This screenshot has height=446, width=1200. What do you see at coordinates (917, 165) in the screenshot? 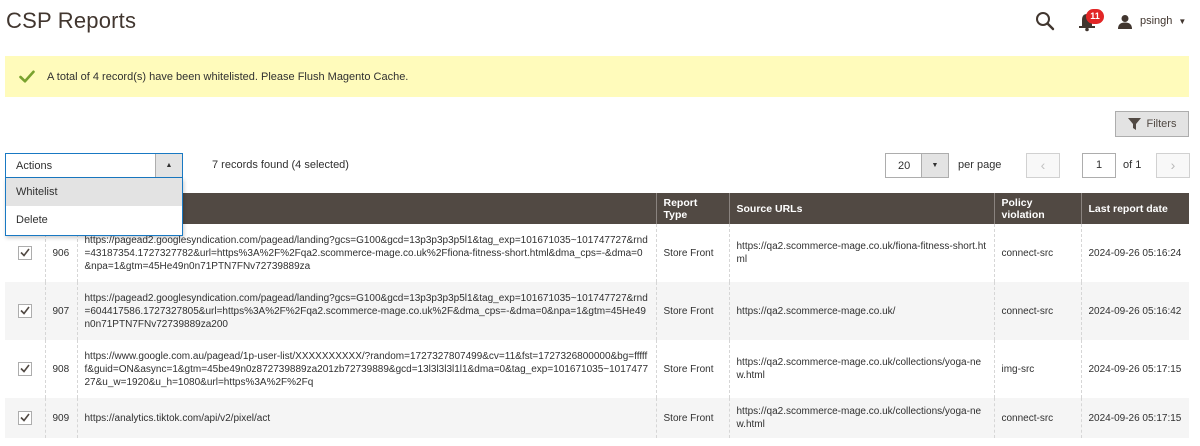
I see `per-page-select: 20 ▼` at bounding box center [917, 165].